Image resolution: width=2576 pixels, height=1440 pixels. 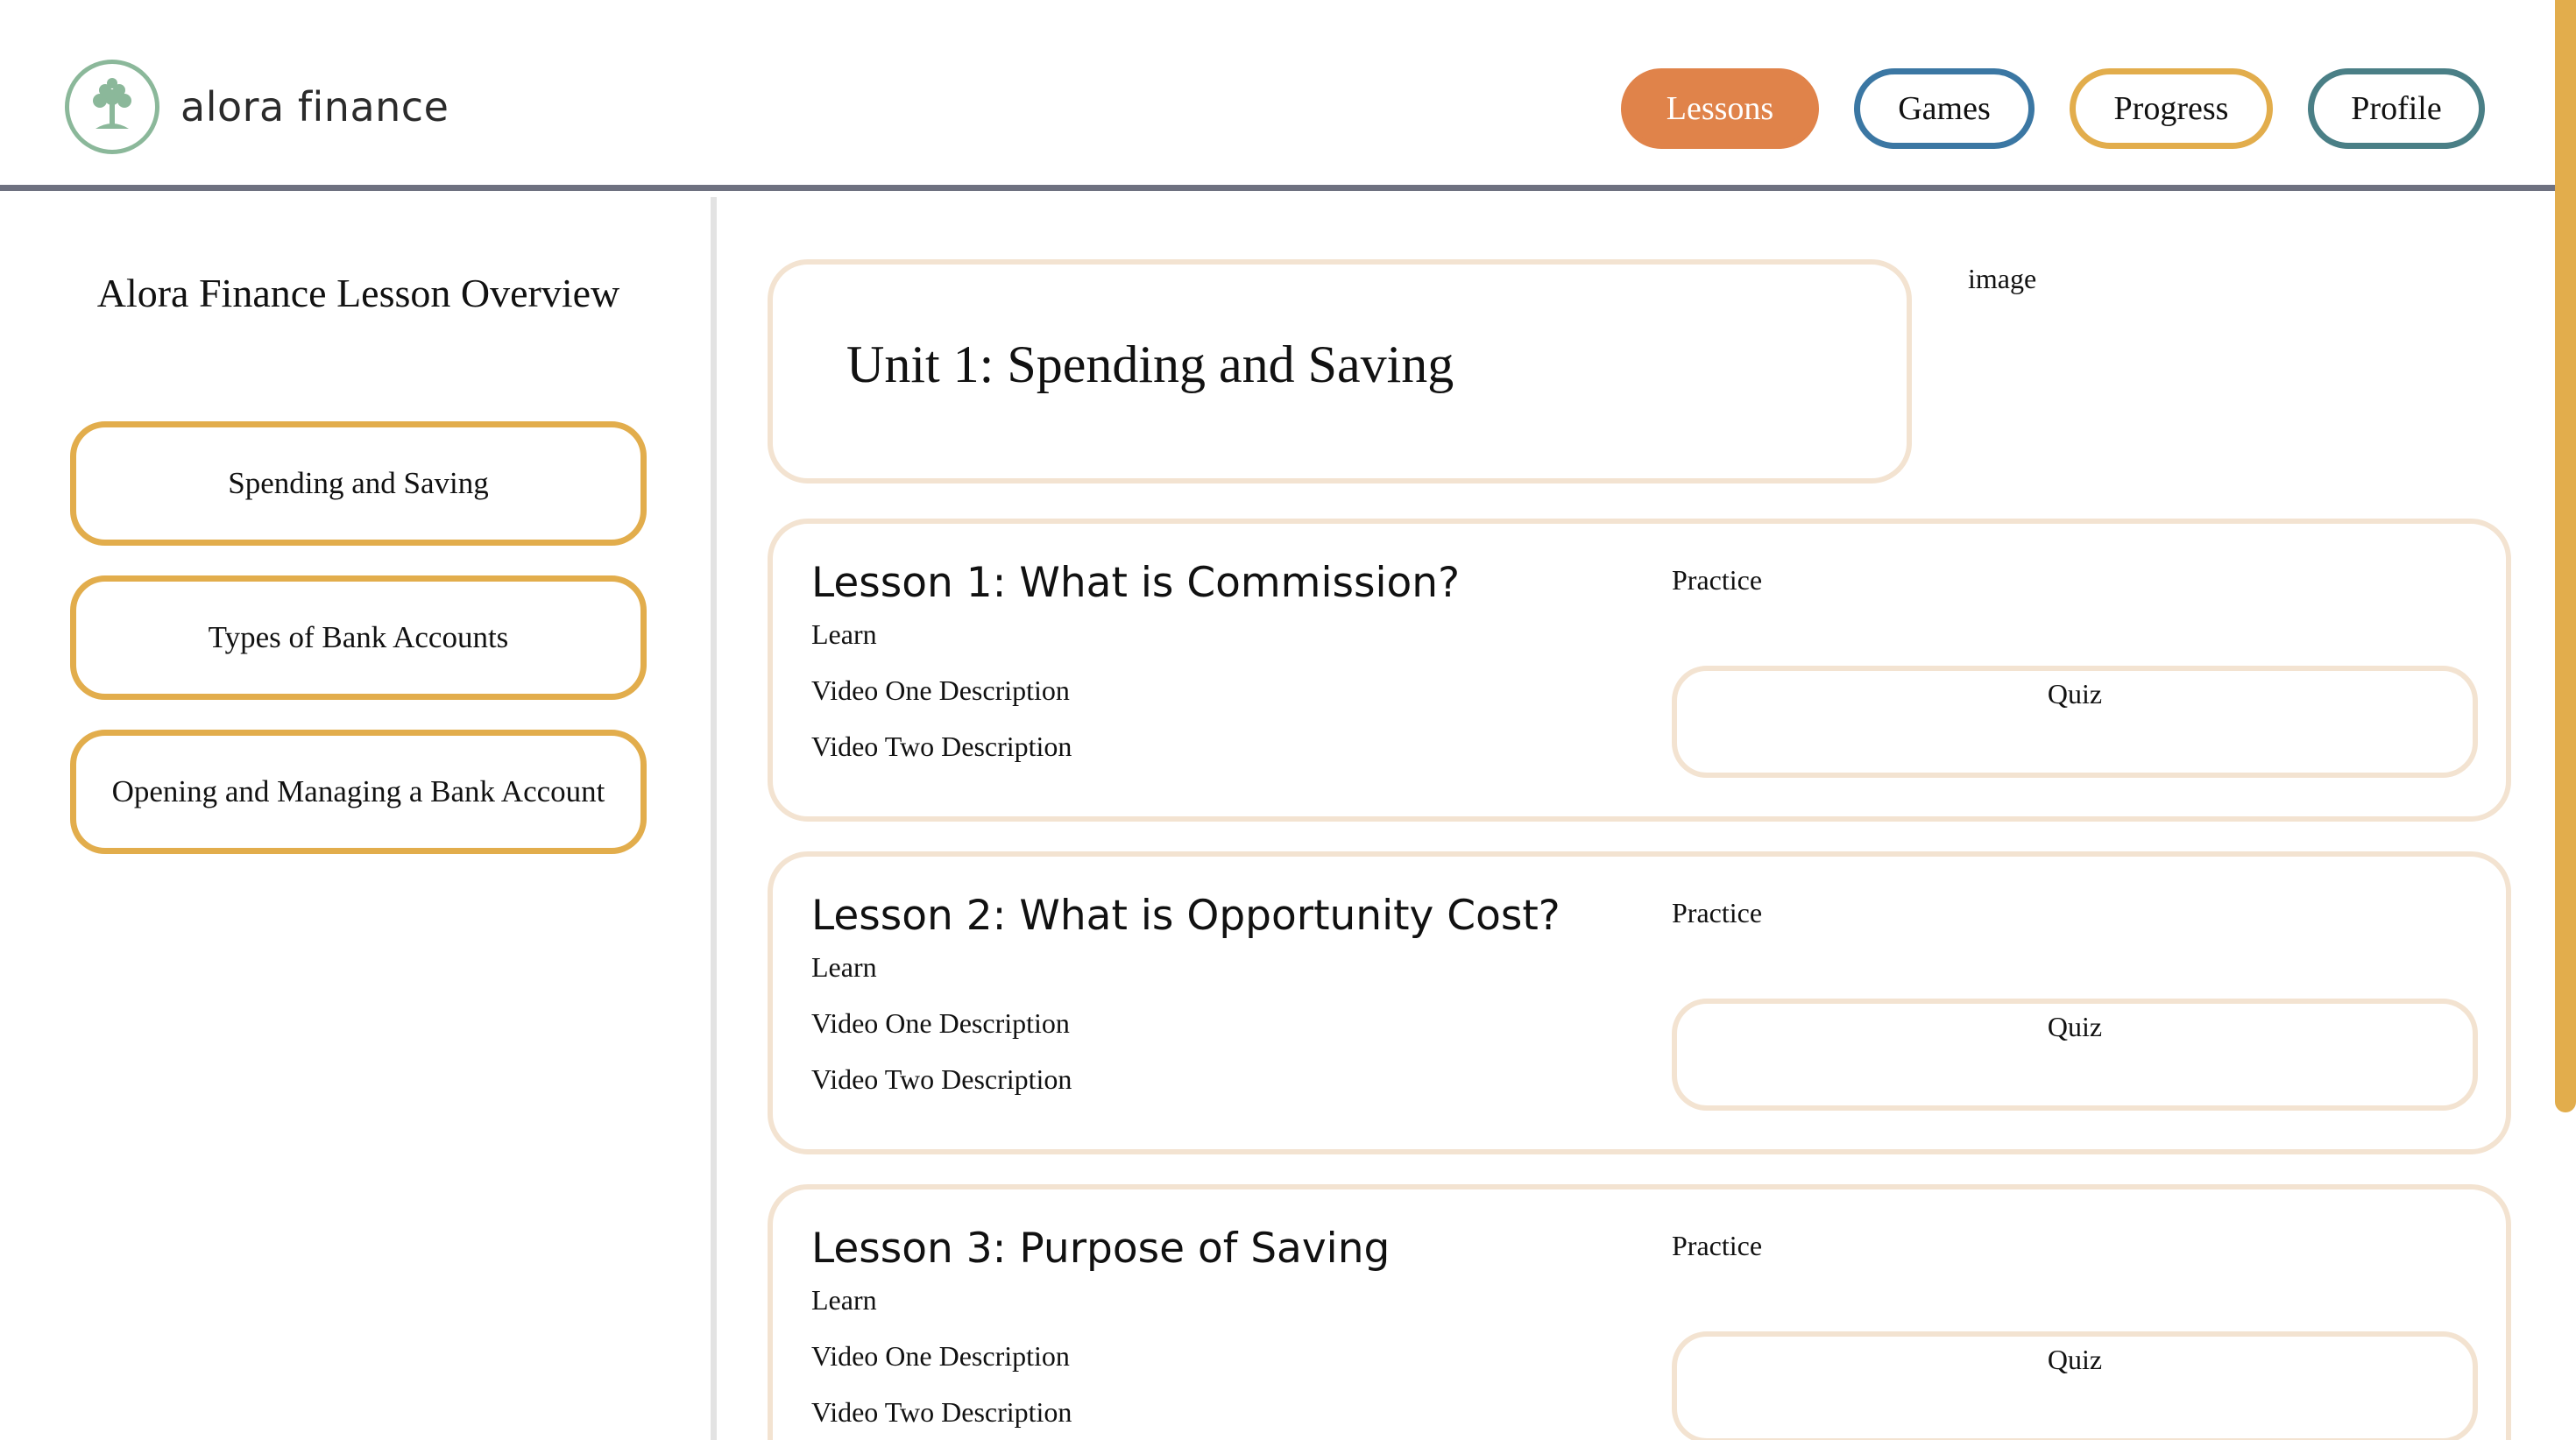 I want to click on brand: alora finance, so click(x=257, y=107).